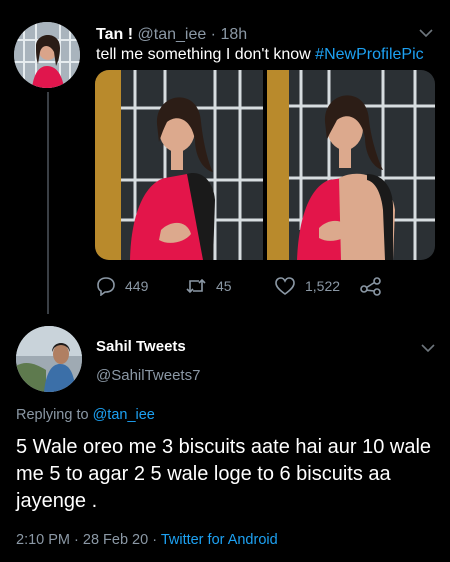 Image resolution: width=450 pixels, height=562 pixels. I want to click on like-button: 1,522, so click(307, 286).